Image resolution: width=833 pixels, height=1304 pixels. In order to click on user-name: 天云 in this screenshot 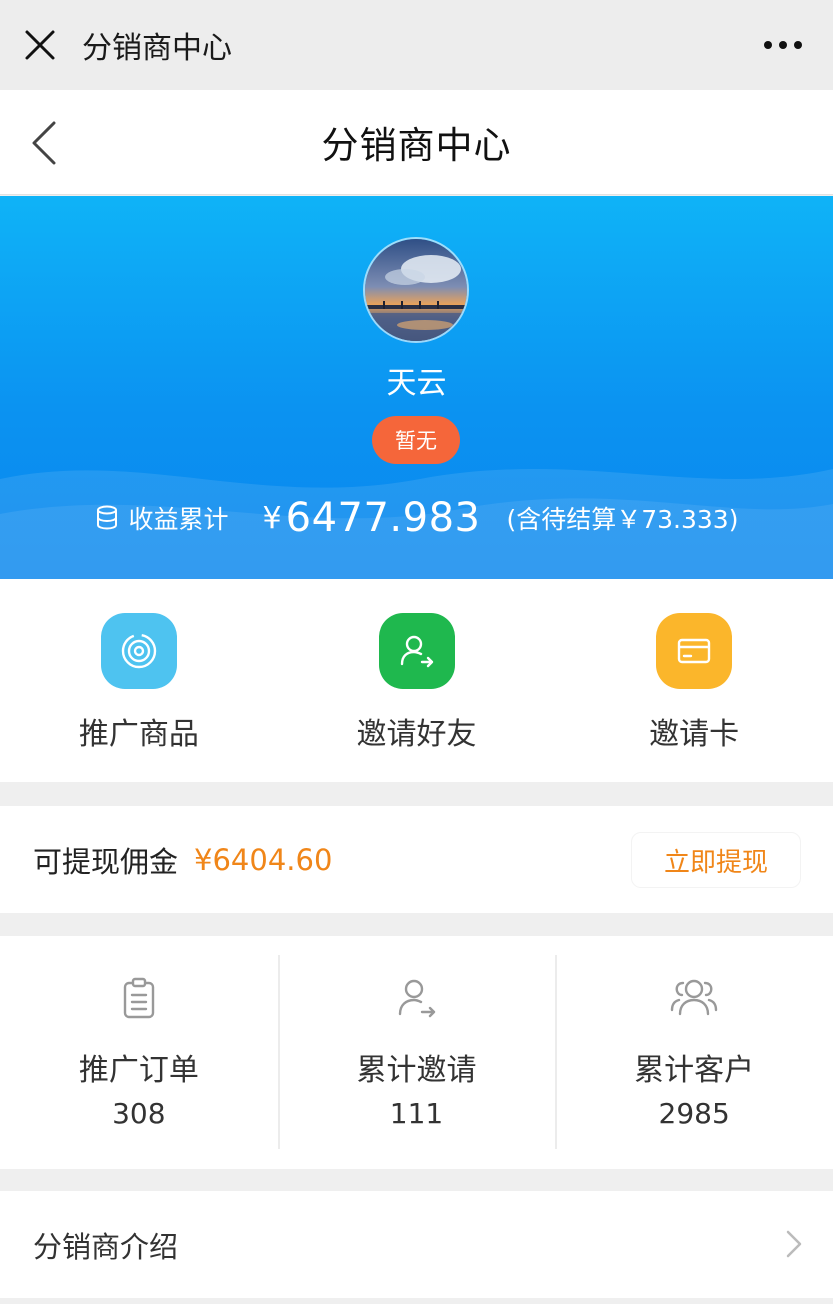, I will do `click(416, 383)`.